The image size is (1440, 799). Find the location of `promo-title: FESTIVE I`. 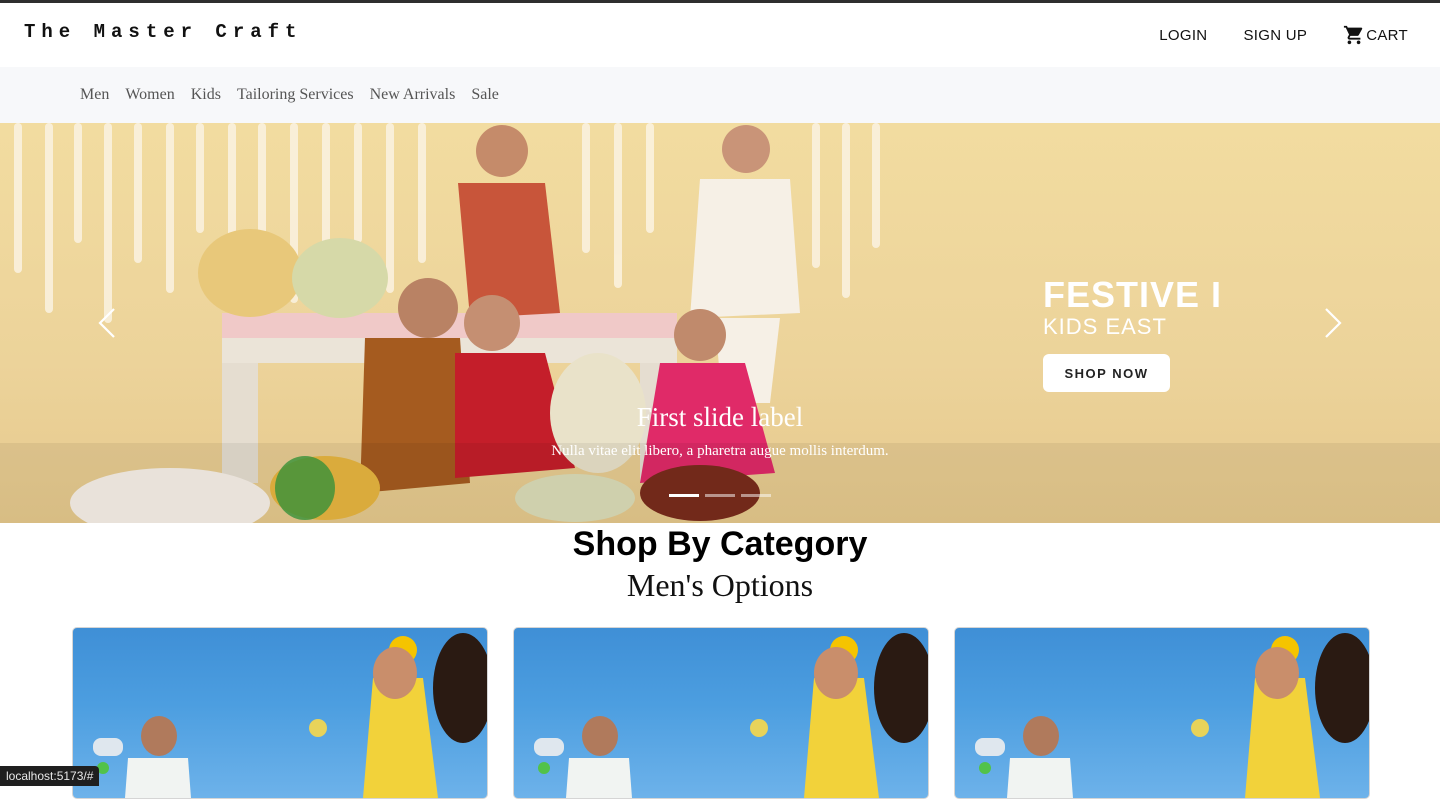

promo-title: FESTIVE I is located at coordinates (1133, 294).